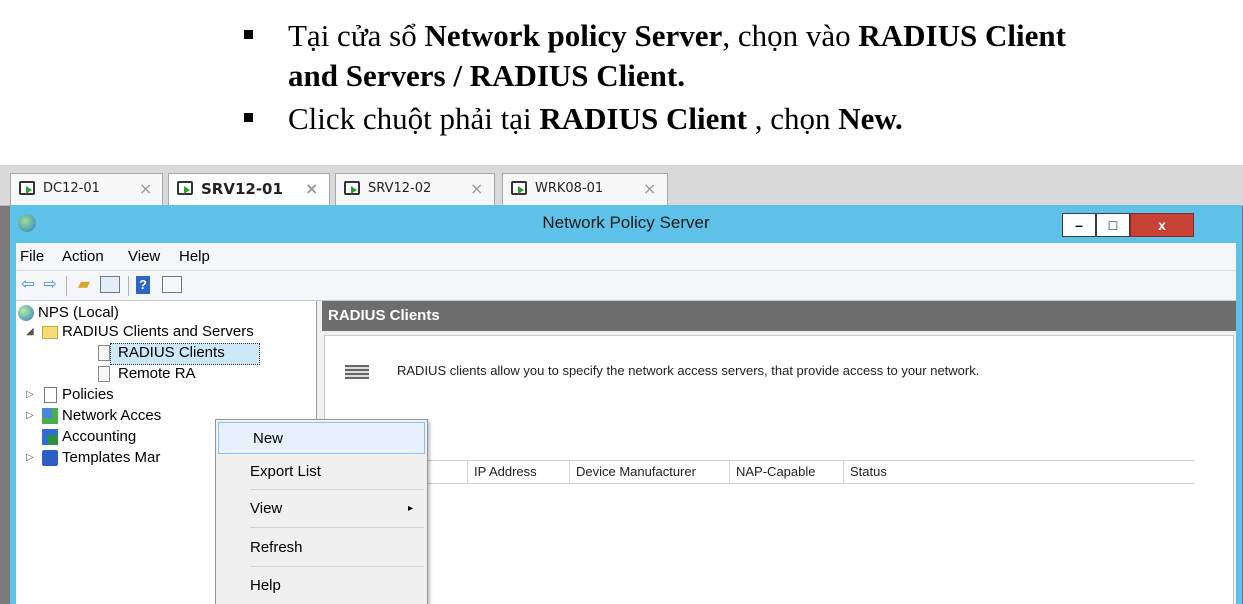 This screenshot has height=604, width=1243. What do you see at coordinates (321, 438) in the screenshot?
I see `context-menu-new: New` at bounding box center [321, 438].